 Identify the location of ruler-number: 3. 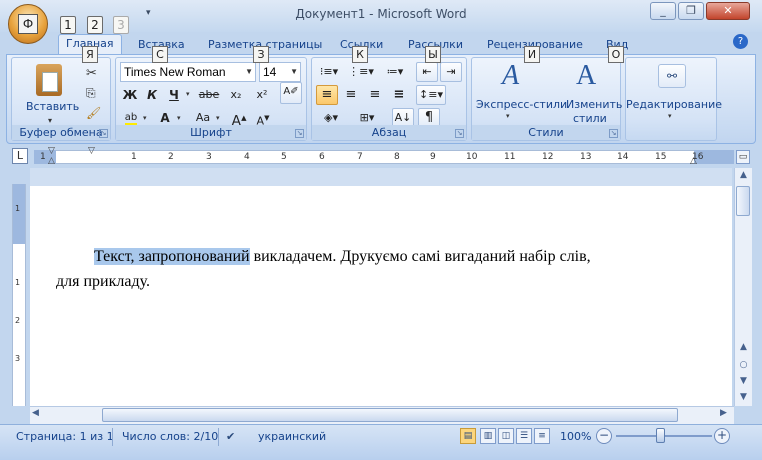
(209, 157).